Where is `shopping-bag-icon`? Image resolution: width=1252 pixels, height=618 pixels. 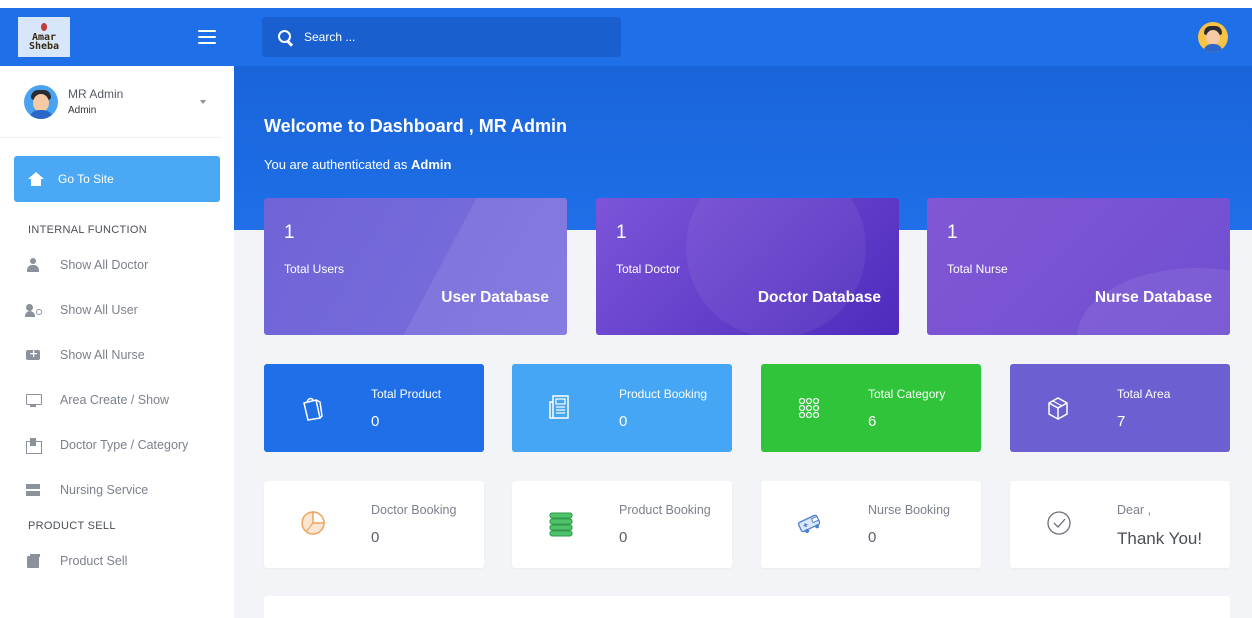
shopping-bag-icon is located at coordinates (313, 409).